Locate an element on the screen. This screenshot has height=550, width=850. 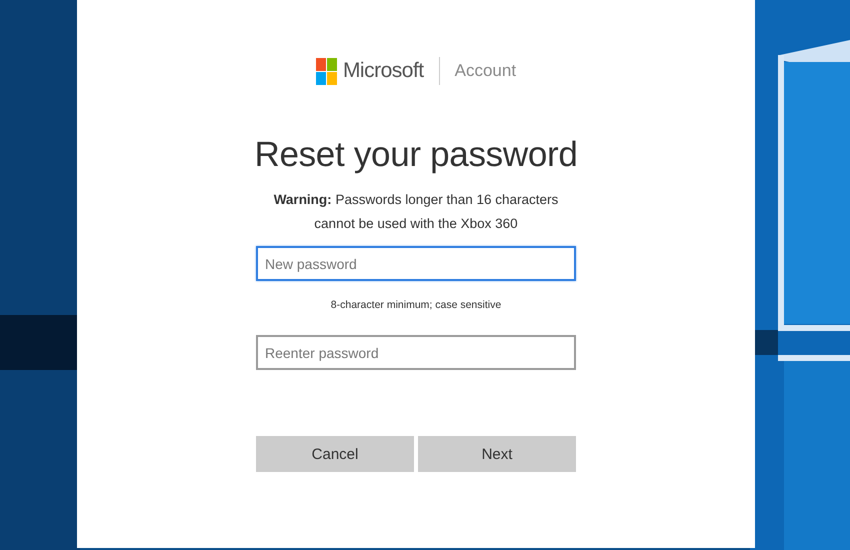
page-title: Reset your password is located at coordinates (416, 155).